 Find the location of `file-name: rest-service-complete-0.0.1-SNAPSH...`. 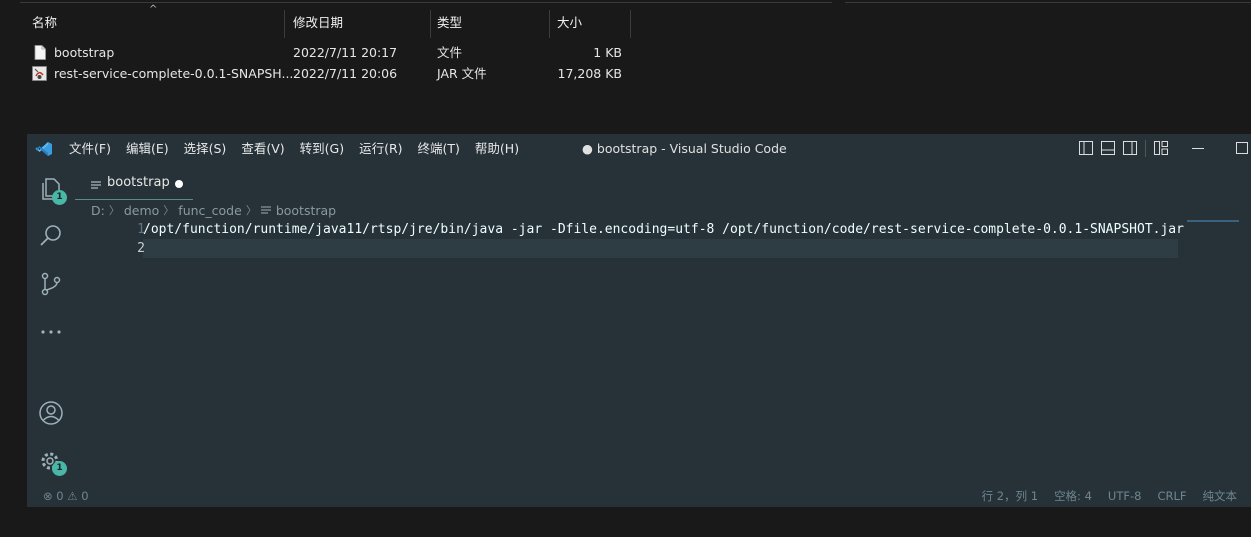

file-name: rest-service-complete-0.0.1-SNAPSH... is located at coordinates (174, 73).